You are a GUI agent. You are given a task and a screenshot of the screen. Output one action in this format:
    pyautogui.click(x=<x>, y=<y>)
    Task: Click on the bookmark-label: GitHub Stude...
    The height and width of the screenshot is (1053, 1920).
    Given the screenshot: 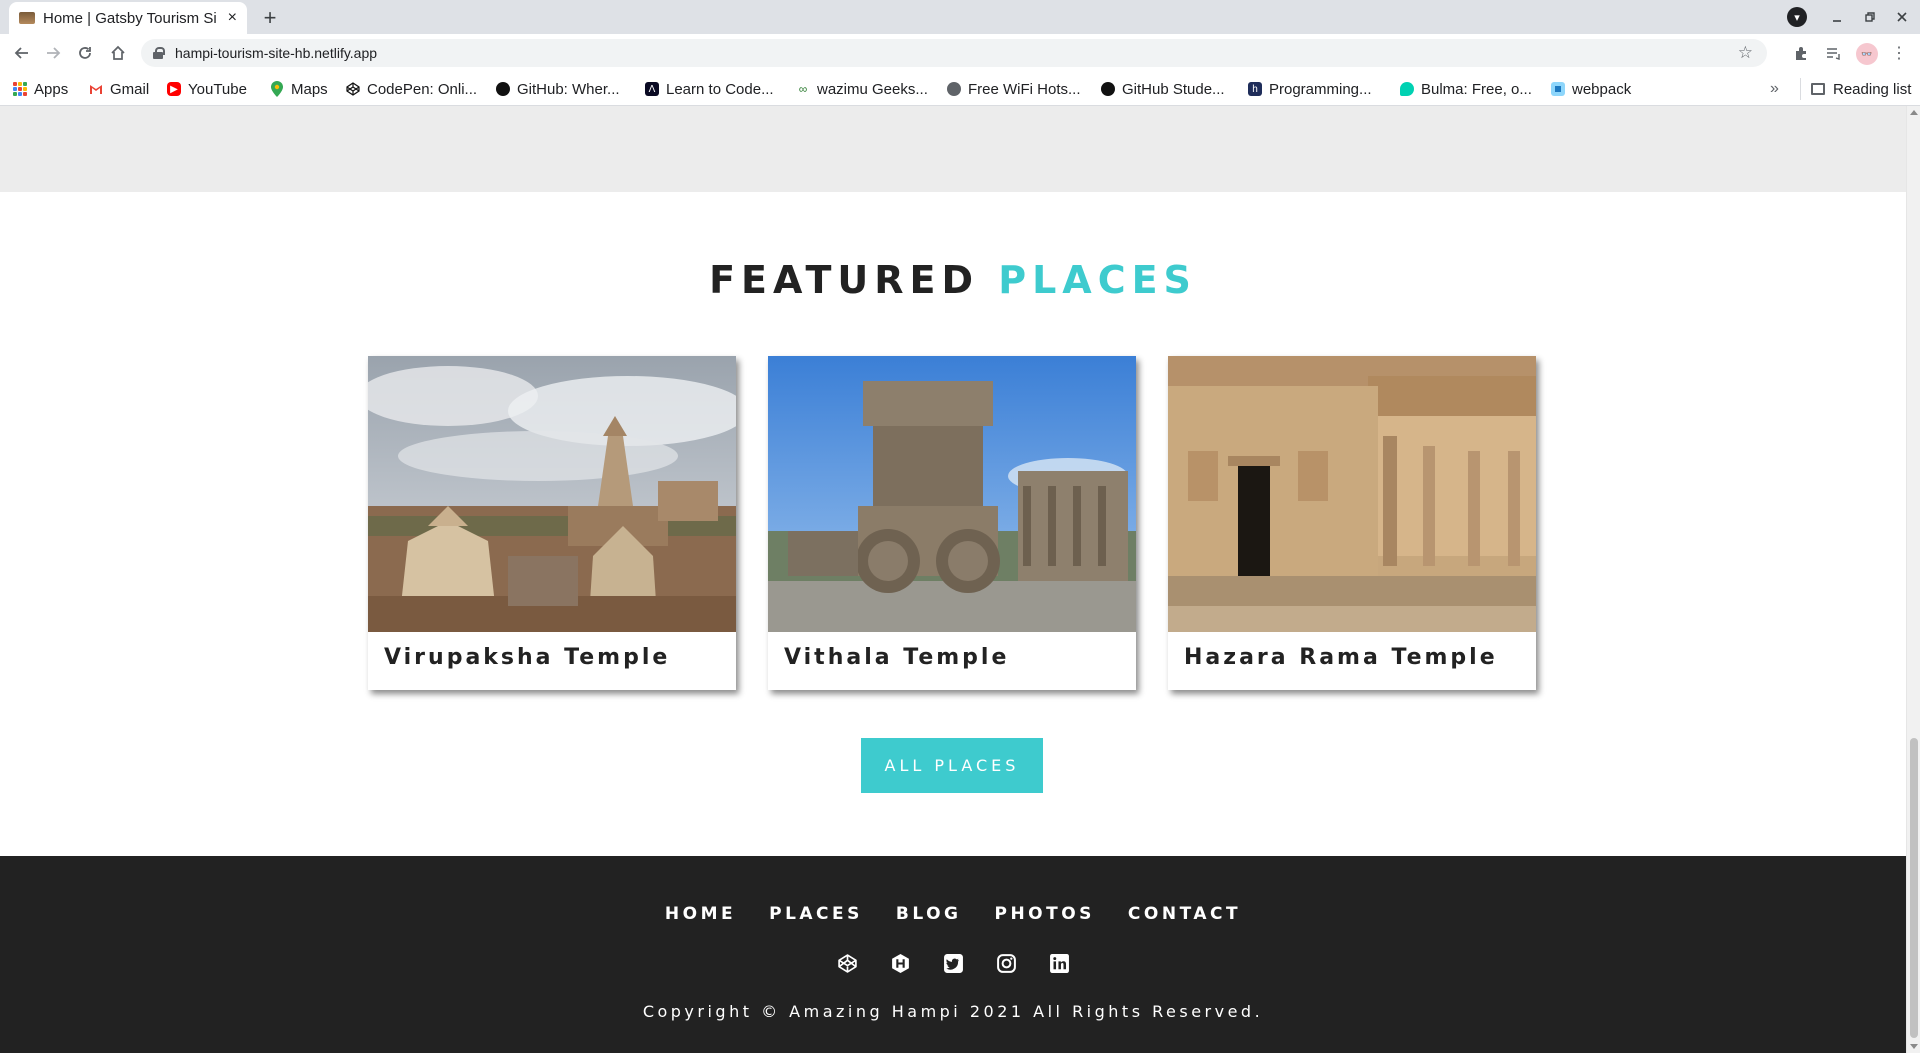 What is the action you would take?
    pyautogui.click(x=1173, y=89)
    